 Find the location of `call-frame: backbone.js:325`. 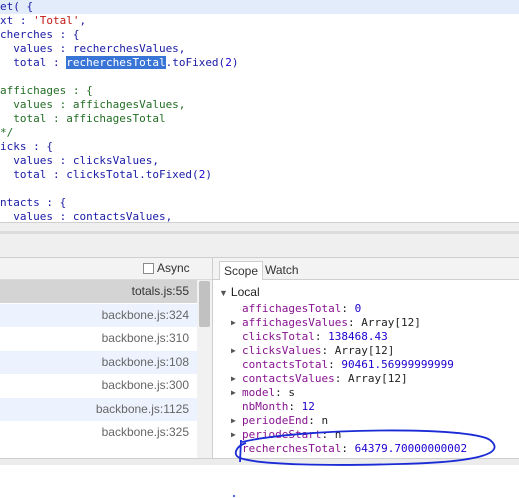

call-frame: backbone.js:325 is located at coordinates (98, 432).